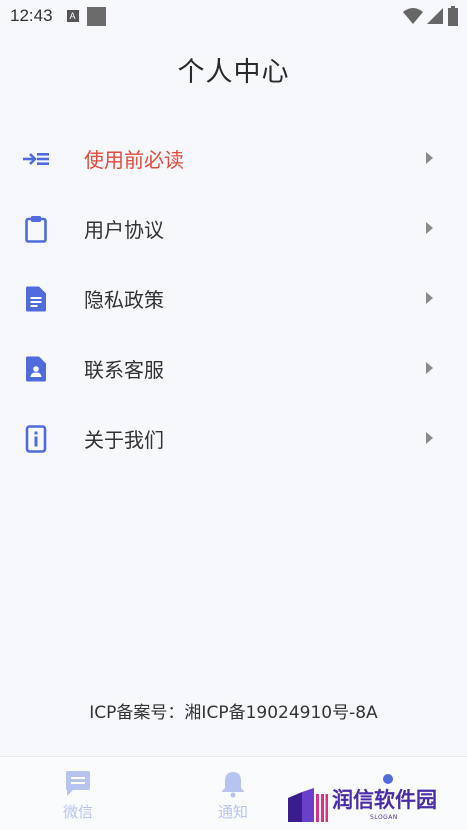 The height and width of the screenshot is (830, 467). Describe the element at coordinates (233, 784) in the screenshot. I see `bell-icon` at that location.